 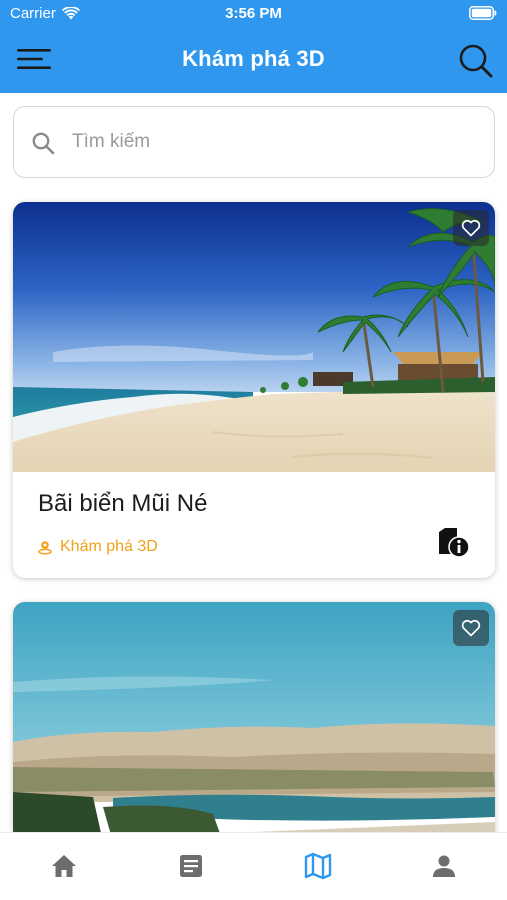 I want to click on place-title: Bãi biển Mũi Né, so click(x=123, y=503).